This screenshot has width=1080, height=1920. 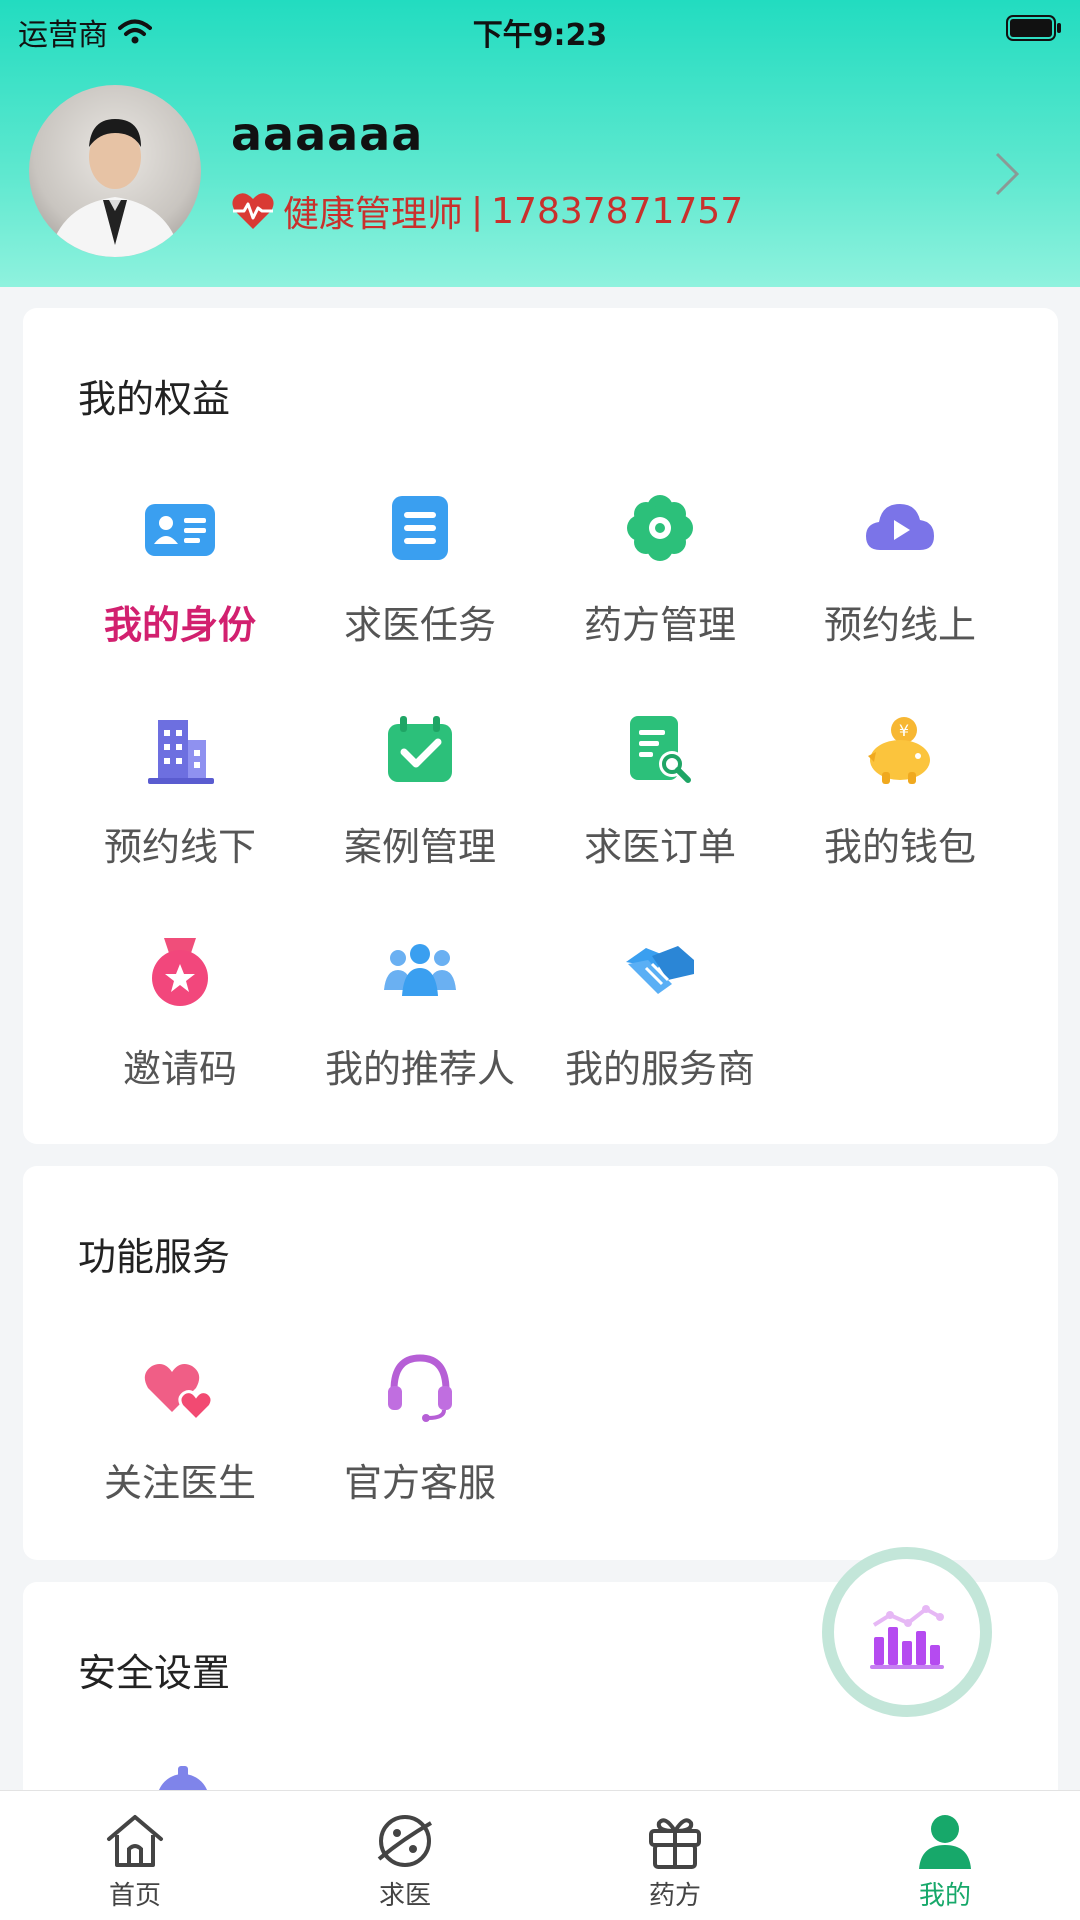 I want to click on grid-item-official-support: 官方客服, so click(x=420, y=1433).